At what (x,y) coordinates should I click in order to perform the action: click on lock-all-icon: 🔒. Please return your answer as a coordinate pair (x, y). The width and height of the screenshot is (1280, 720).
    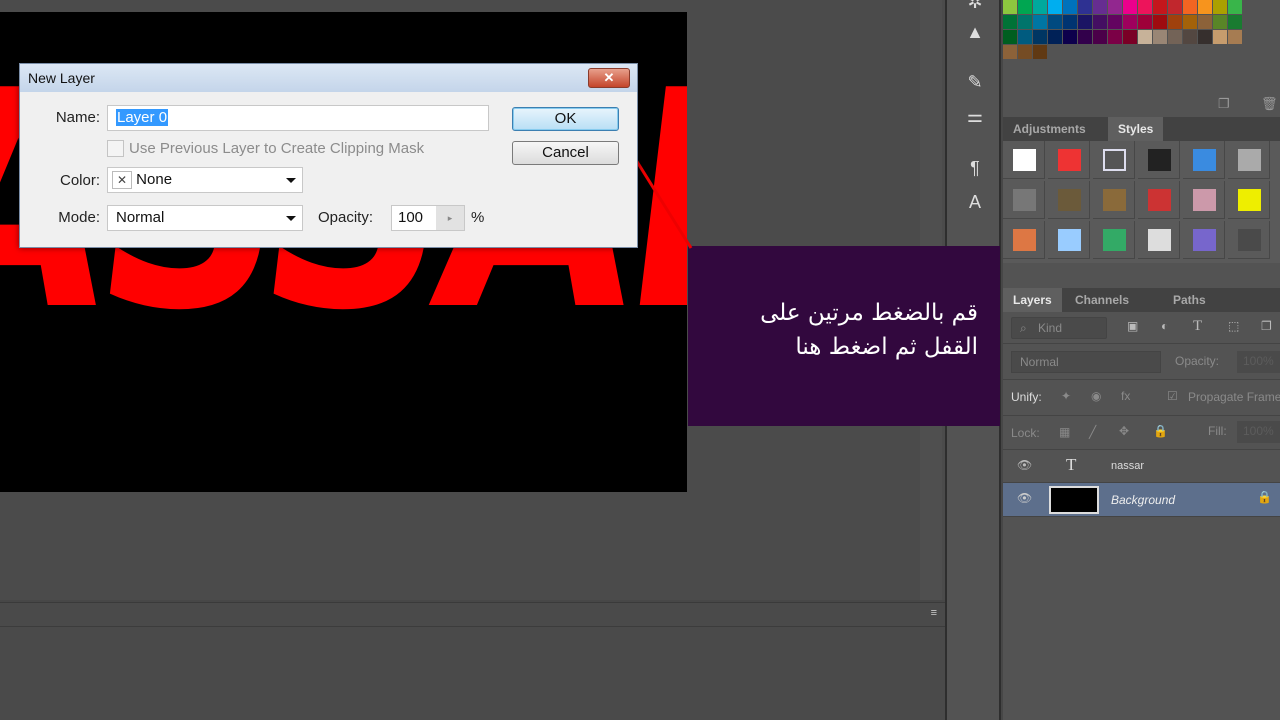
    Looking at the image, I should click on (1160, 431).